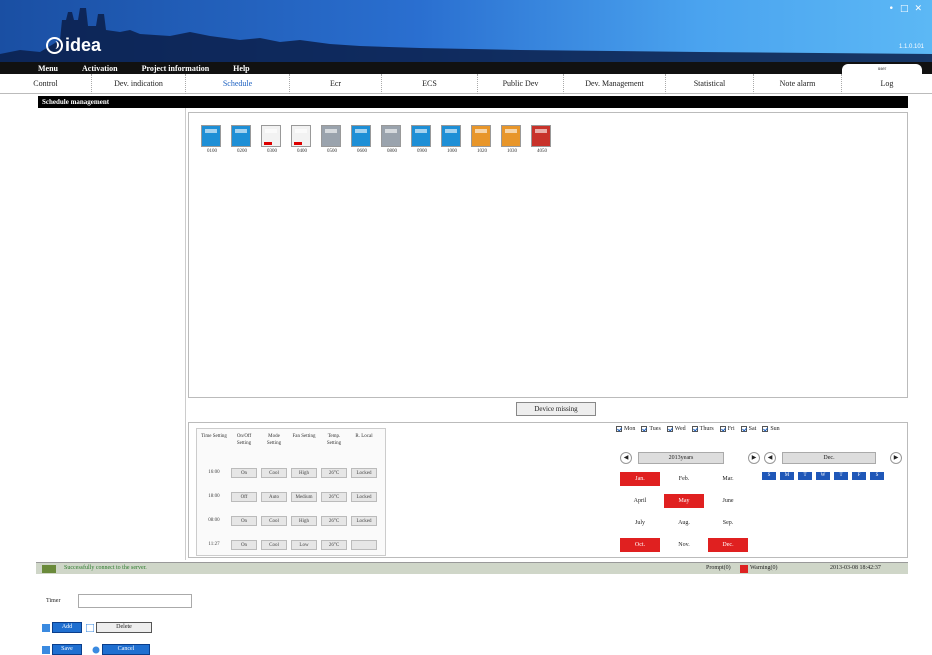  I want to click on month-prev-icon: ◀, so click(770, 458).